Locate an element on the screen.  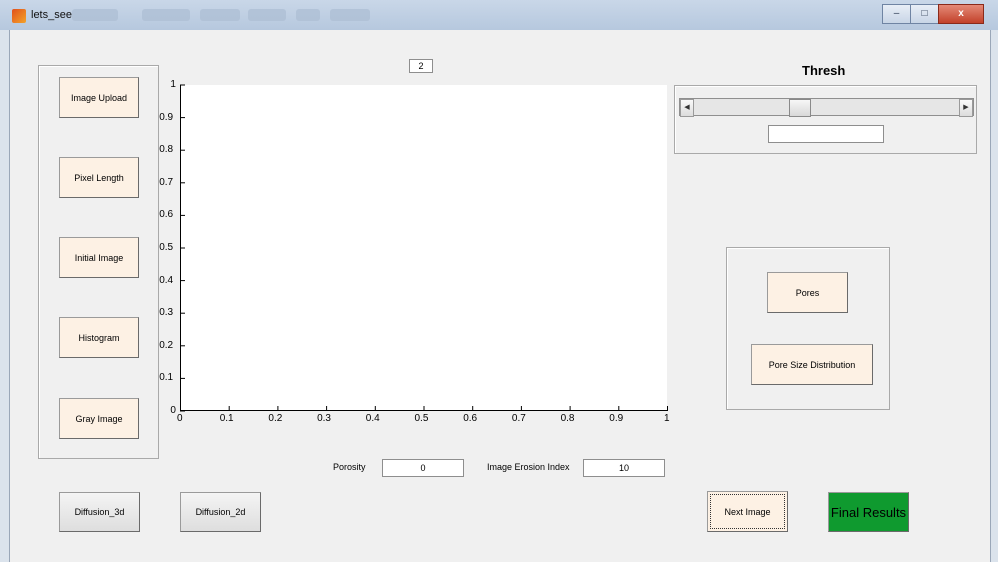
x-tick-label: 0 is located at coordinates (180, 418).